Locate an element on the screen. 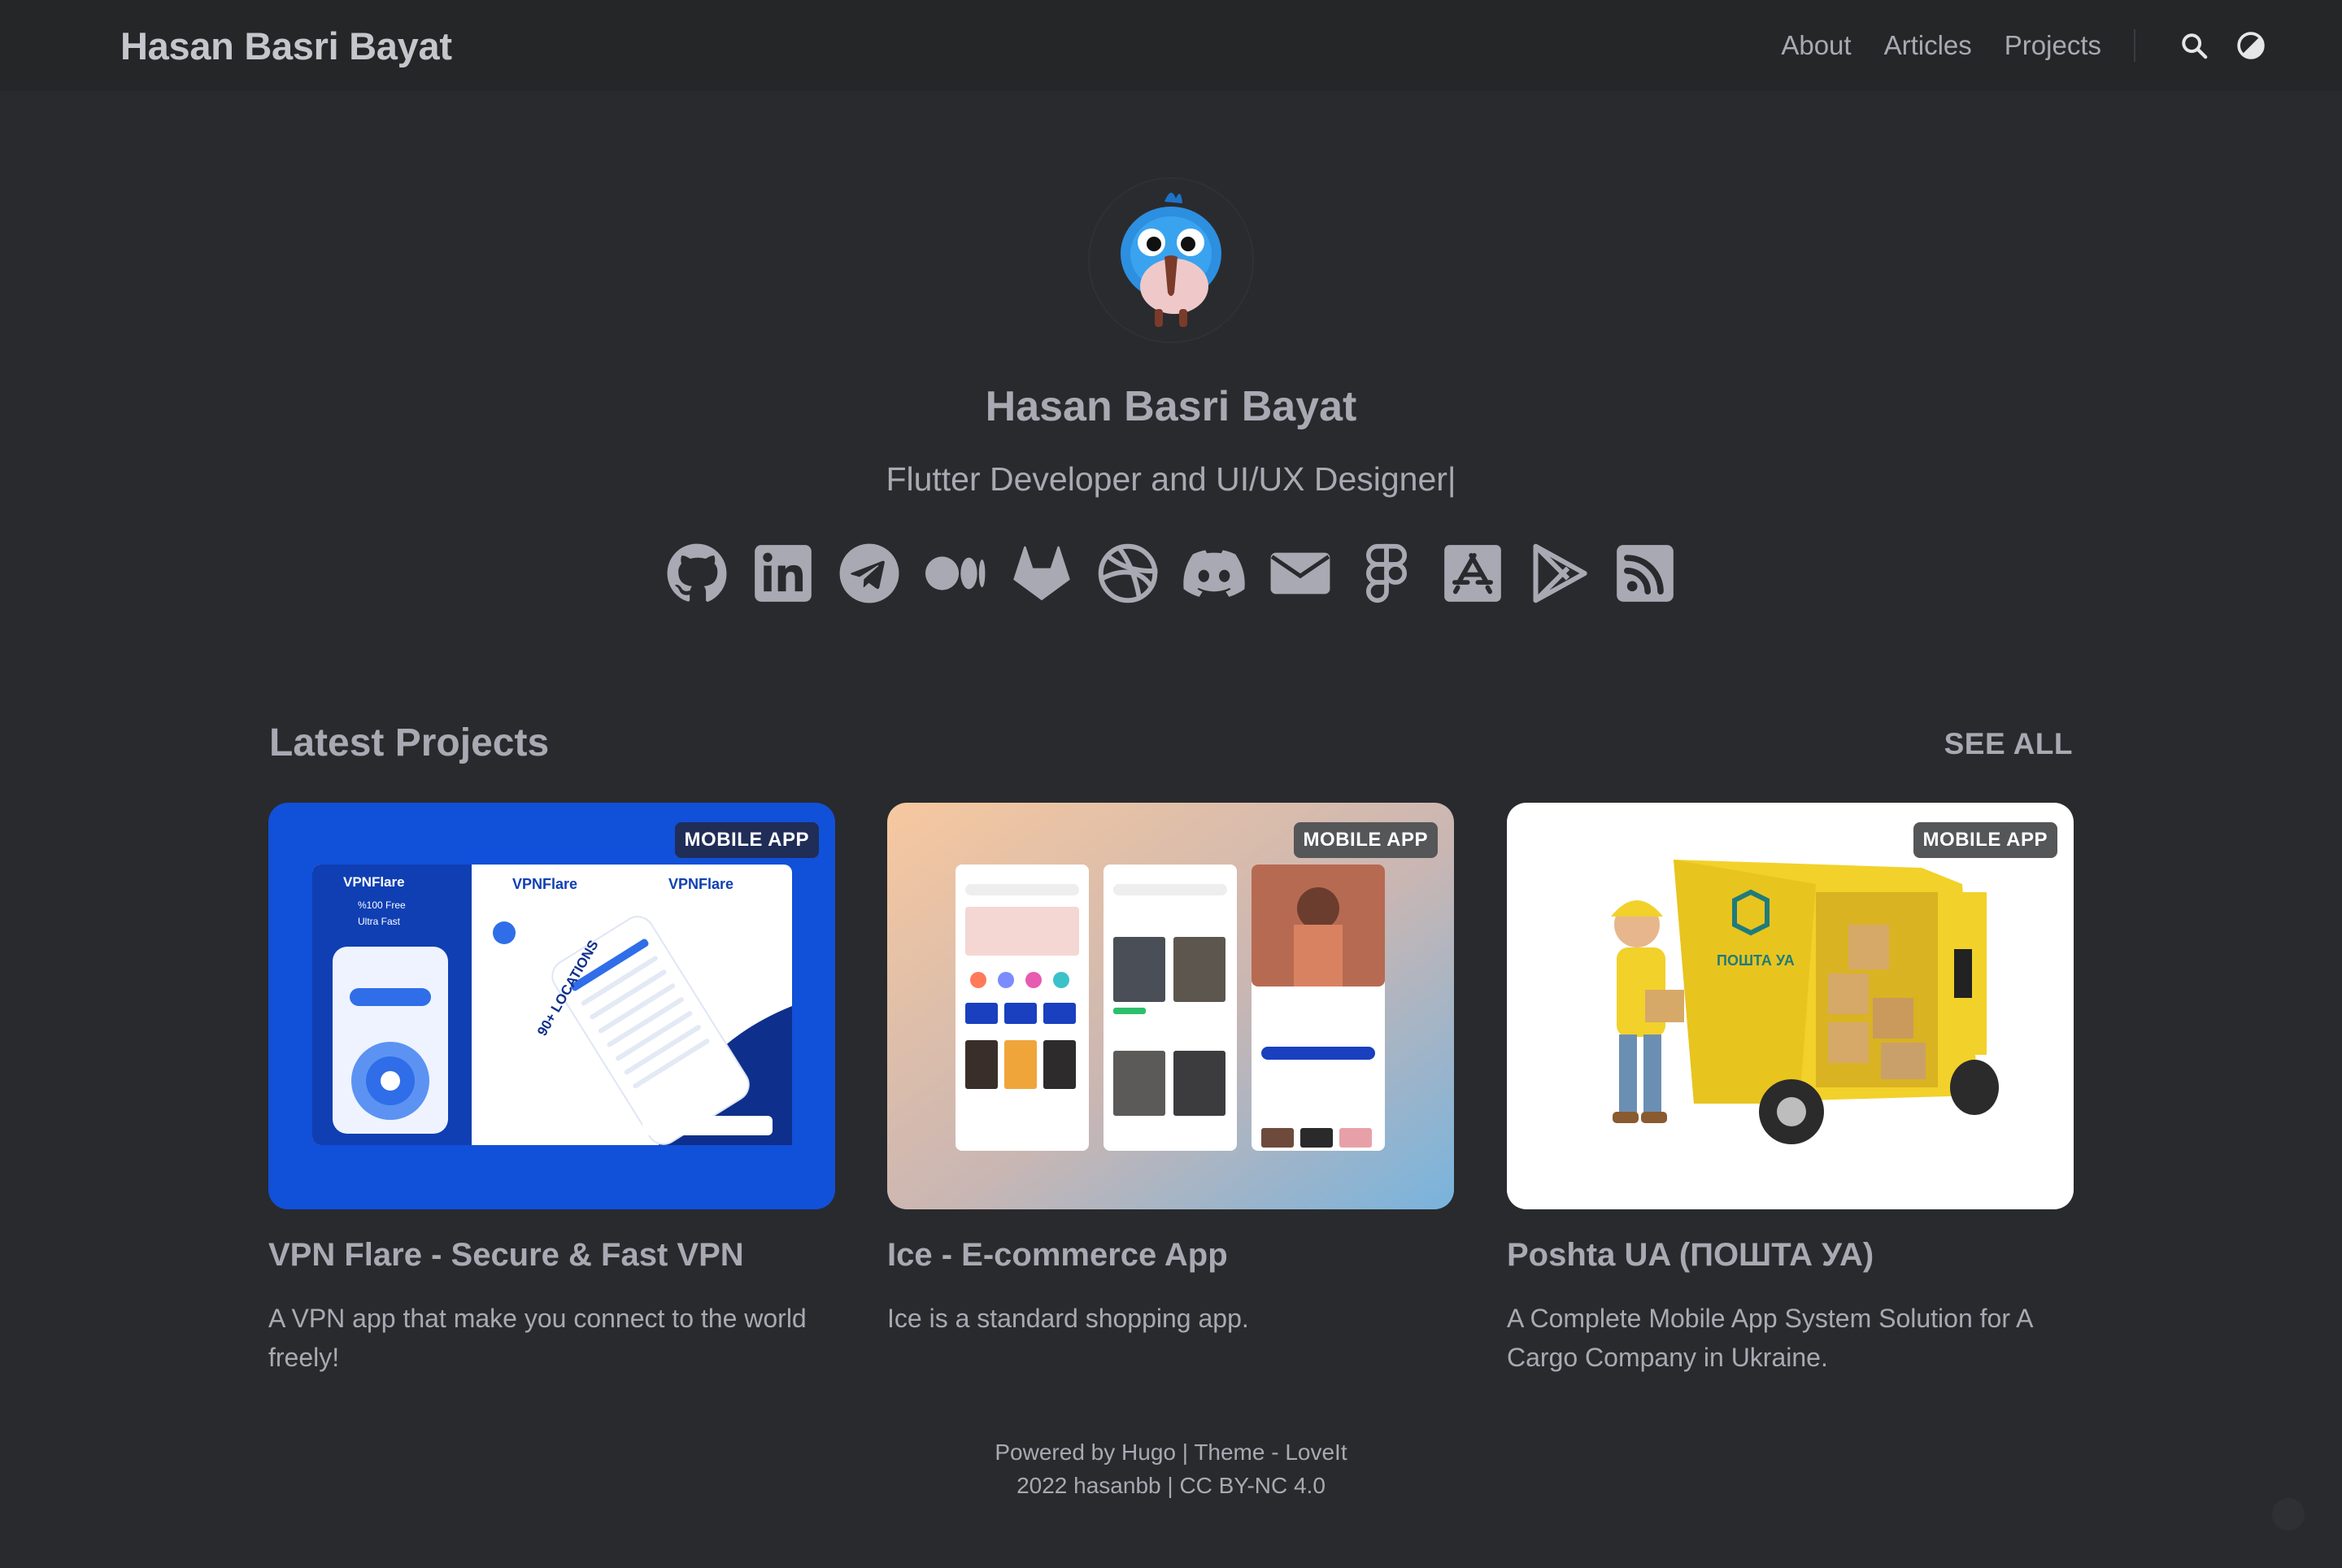  footer-line-1: Powered by Hugo | Theme - LoveIt is located at coordinates (1171, 1453).